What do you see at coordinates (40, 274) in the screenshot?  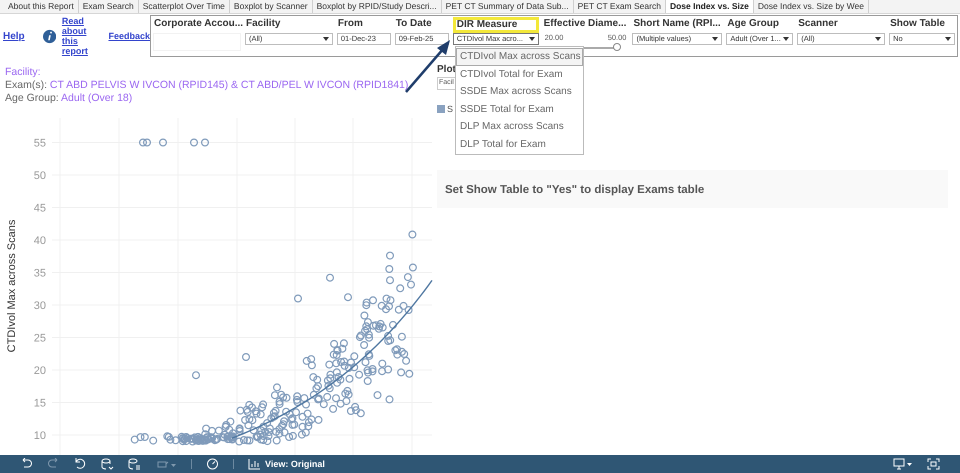 I see `axis-tick-label: 35` at bounding box center [40, 274].